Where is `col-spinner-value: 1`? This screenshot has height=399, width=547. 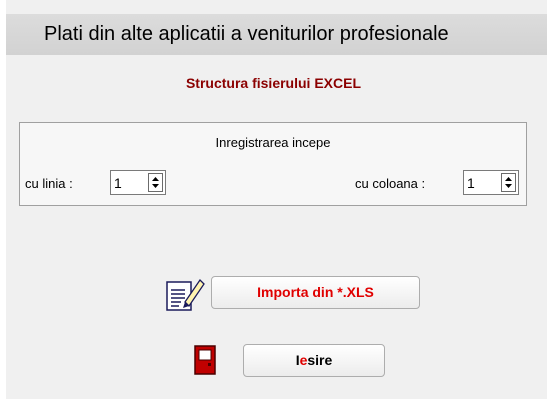
col-spinner-value: 1 is located at coordinates (471, 183).